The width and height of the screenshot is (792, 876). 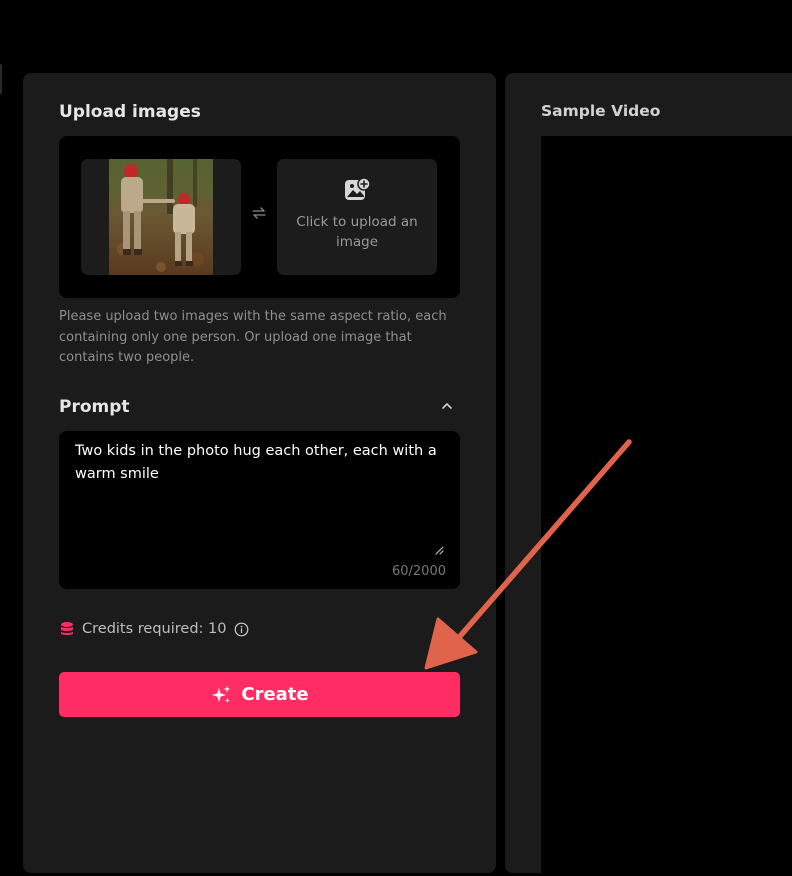 I want to click on upload-area: Click to upload an image, so click(x=259, y=217).